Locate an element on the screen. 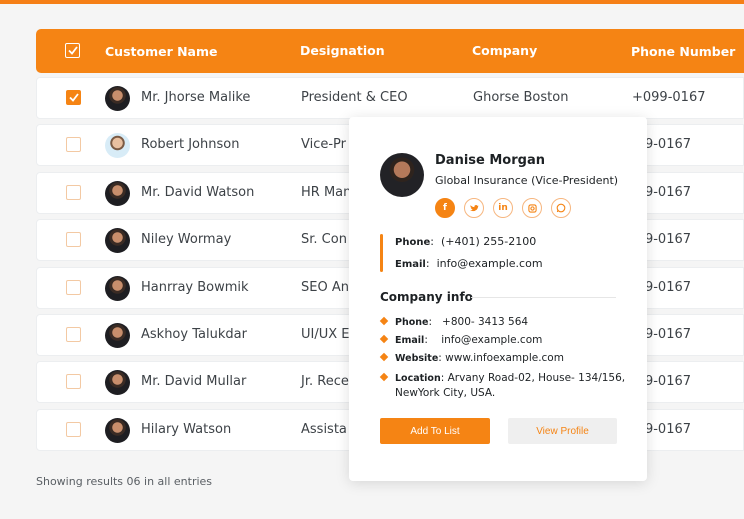 This screenshot has width=744, height=519. profile-avatar is located at coordinates (402, 175).